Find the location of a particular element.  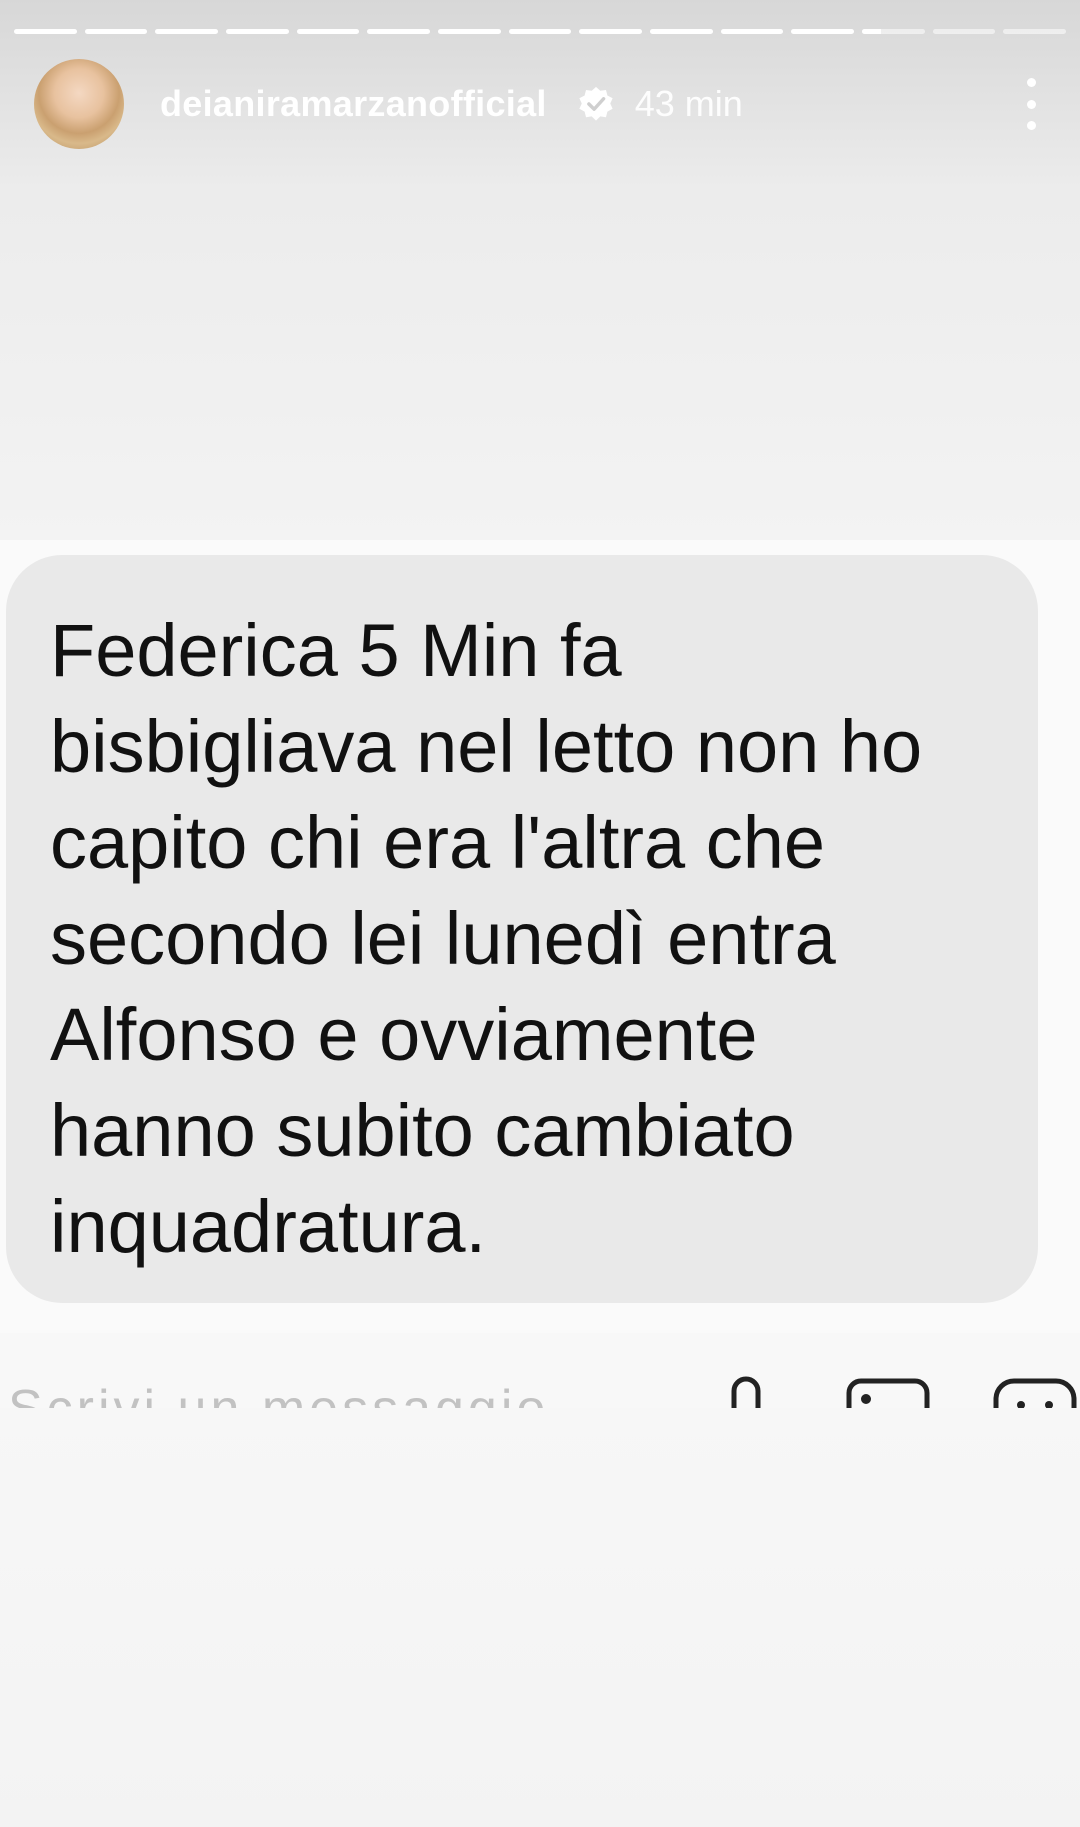

post-time: 43 min is located at coordinates (688, 103).